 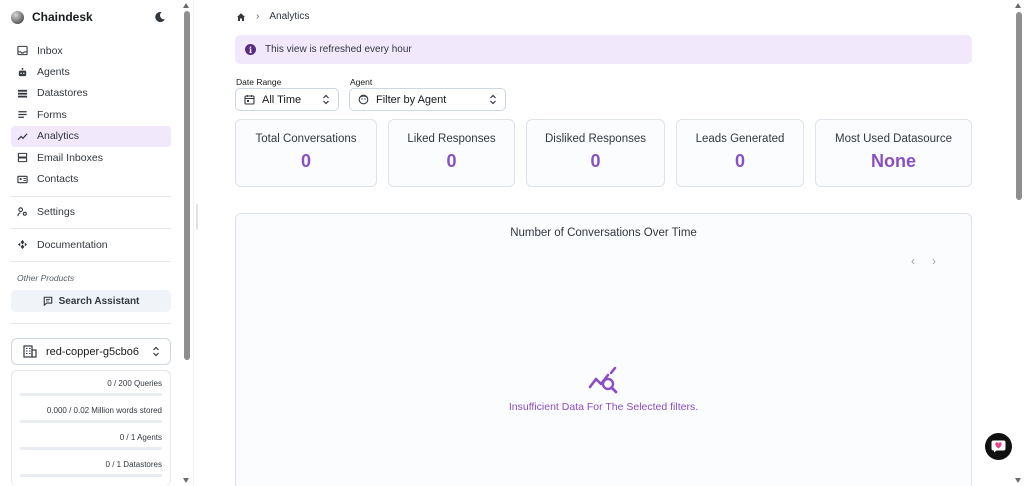 I want to click on list-icon, so click(x=22, y=93).